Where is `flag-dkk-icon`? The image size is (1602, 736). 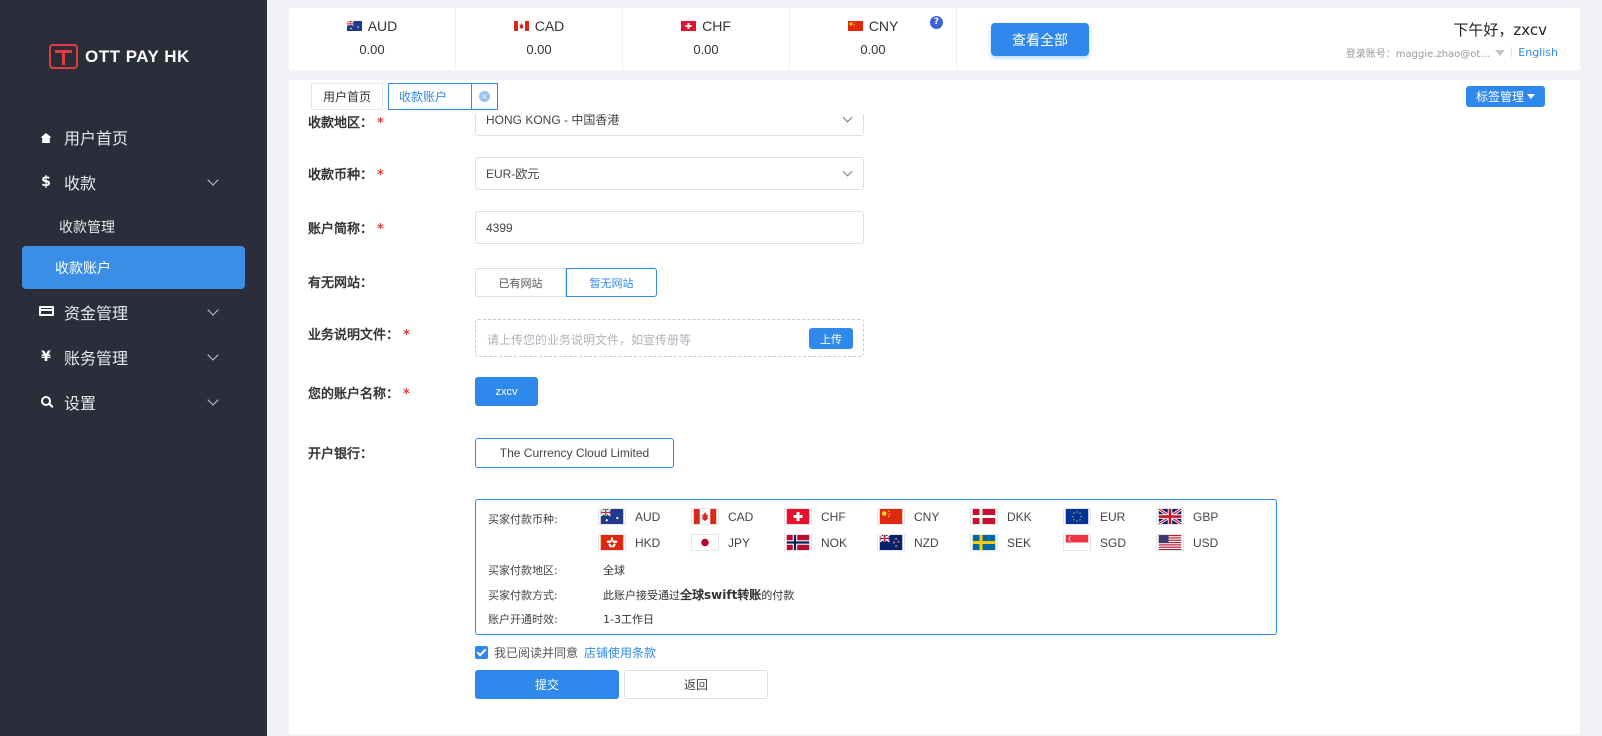
flag-dkk-icon is located at coordinates (984, 516).